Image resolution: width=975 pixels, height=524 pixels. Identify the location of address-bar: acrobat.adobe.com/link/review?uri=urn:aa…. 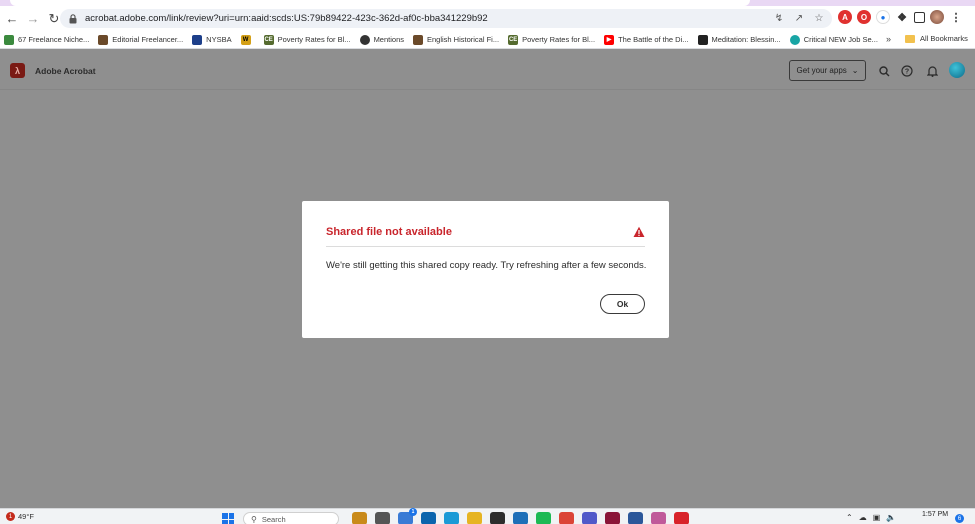
(446, 18).